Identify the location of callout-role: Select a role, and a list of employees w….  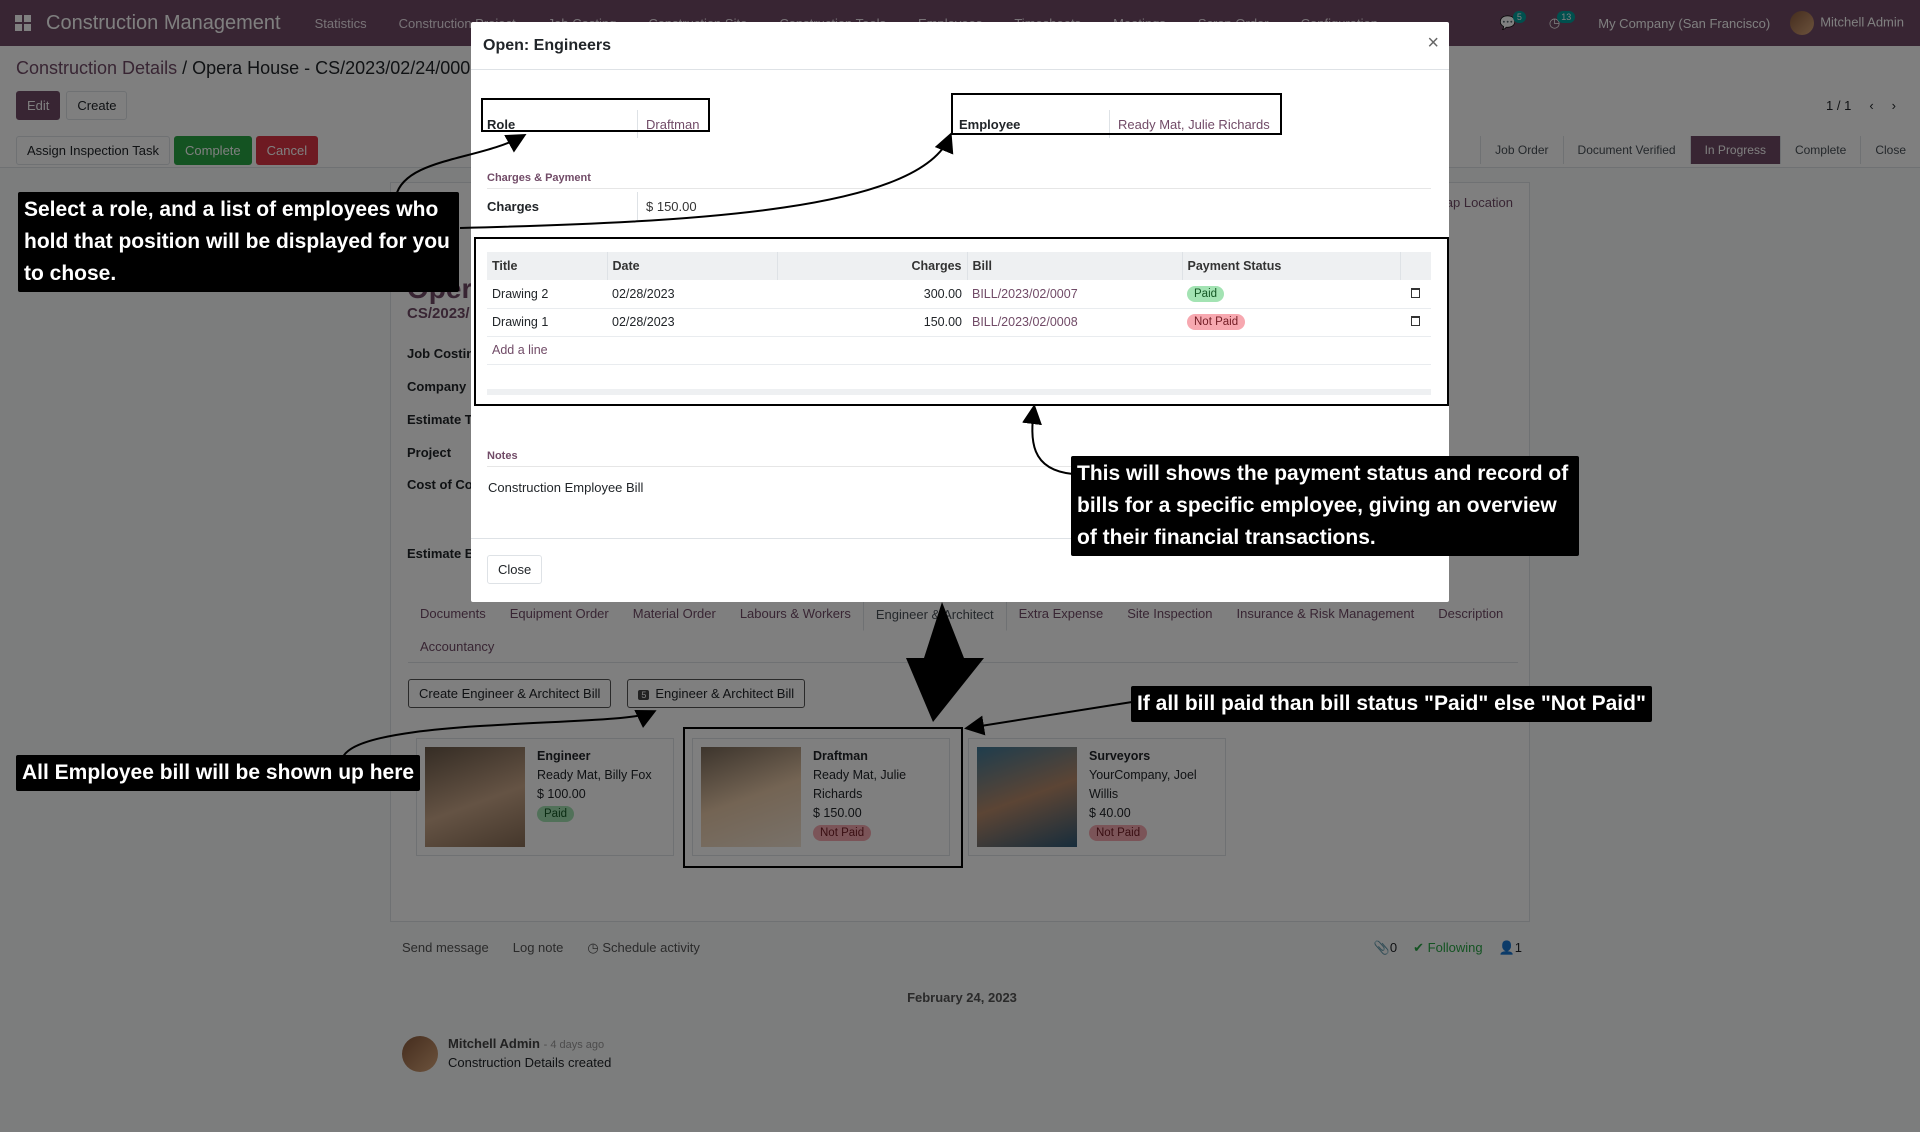
(238, 242).